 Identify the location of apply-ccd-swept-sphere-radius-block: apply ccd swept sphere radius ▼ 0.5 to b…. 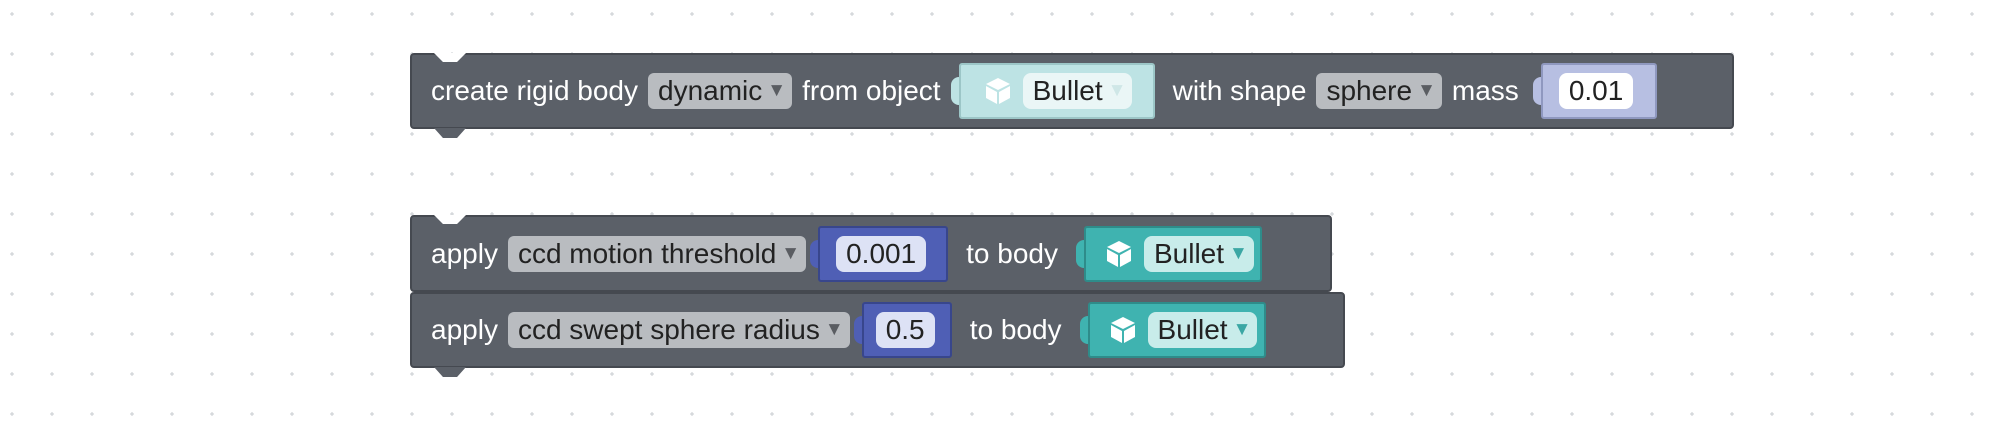
(877, 334).